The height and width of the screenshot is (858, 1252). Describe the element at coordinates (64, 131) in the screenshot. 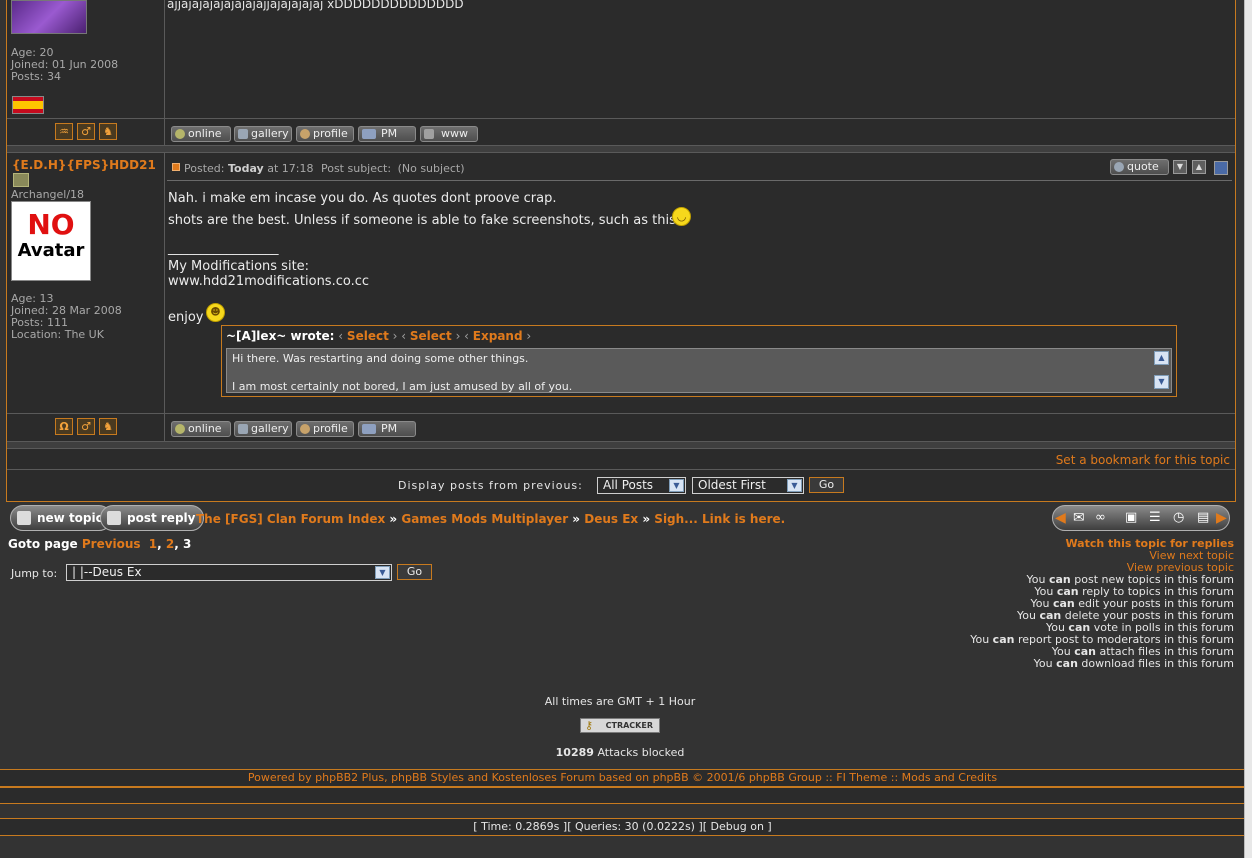

I see `zodiac-icon: ♒` at that location.